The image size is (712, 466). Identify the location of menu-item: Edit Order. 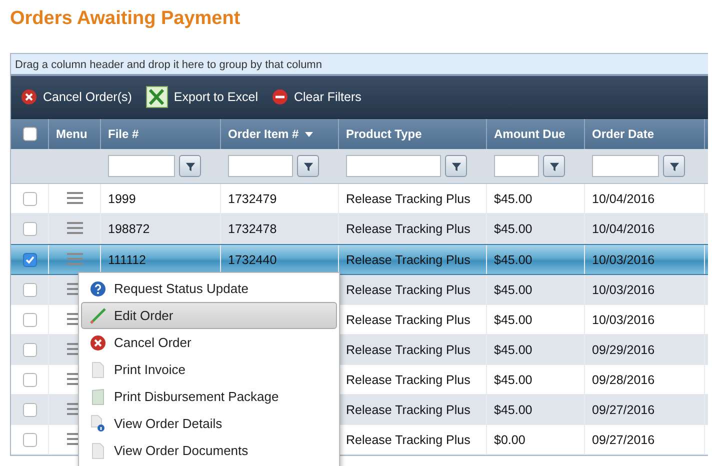
(209, 315).